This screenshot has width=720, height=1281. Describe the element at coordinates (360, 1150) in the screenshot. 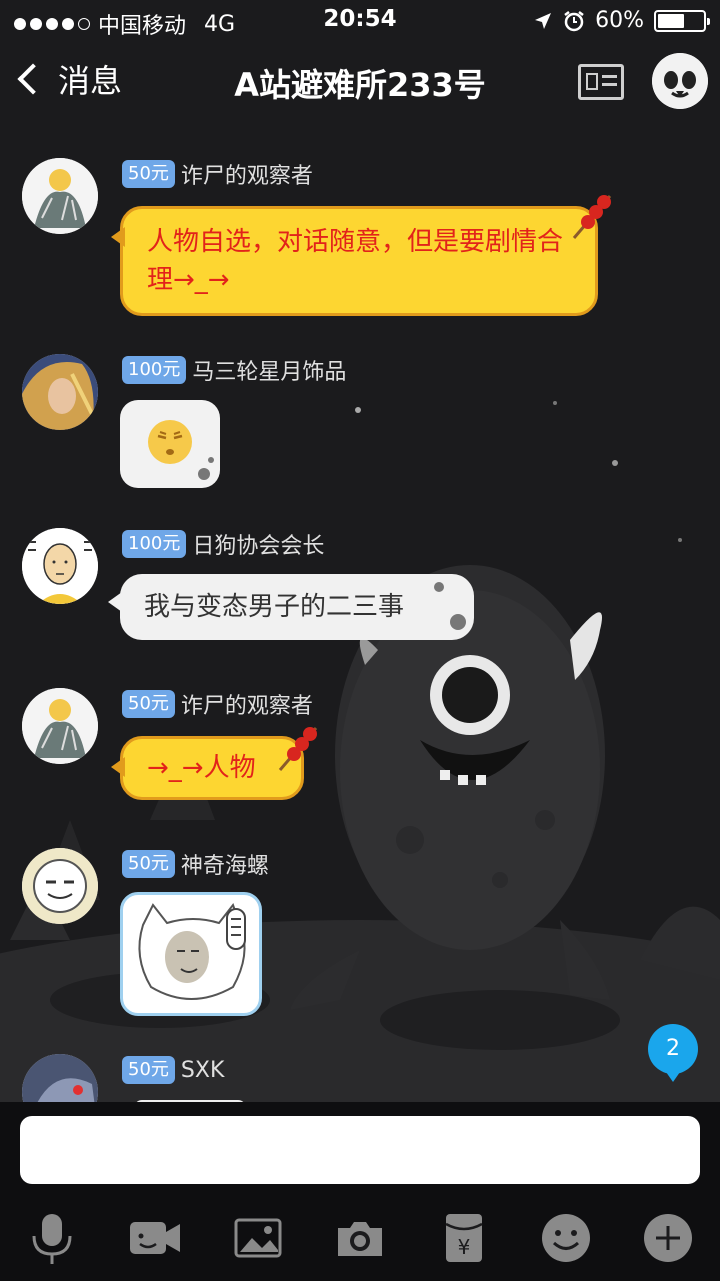

I see `message-input` at that location.